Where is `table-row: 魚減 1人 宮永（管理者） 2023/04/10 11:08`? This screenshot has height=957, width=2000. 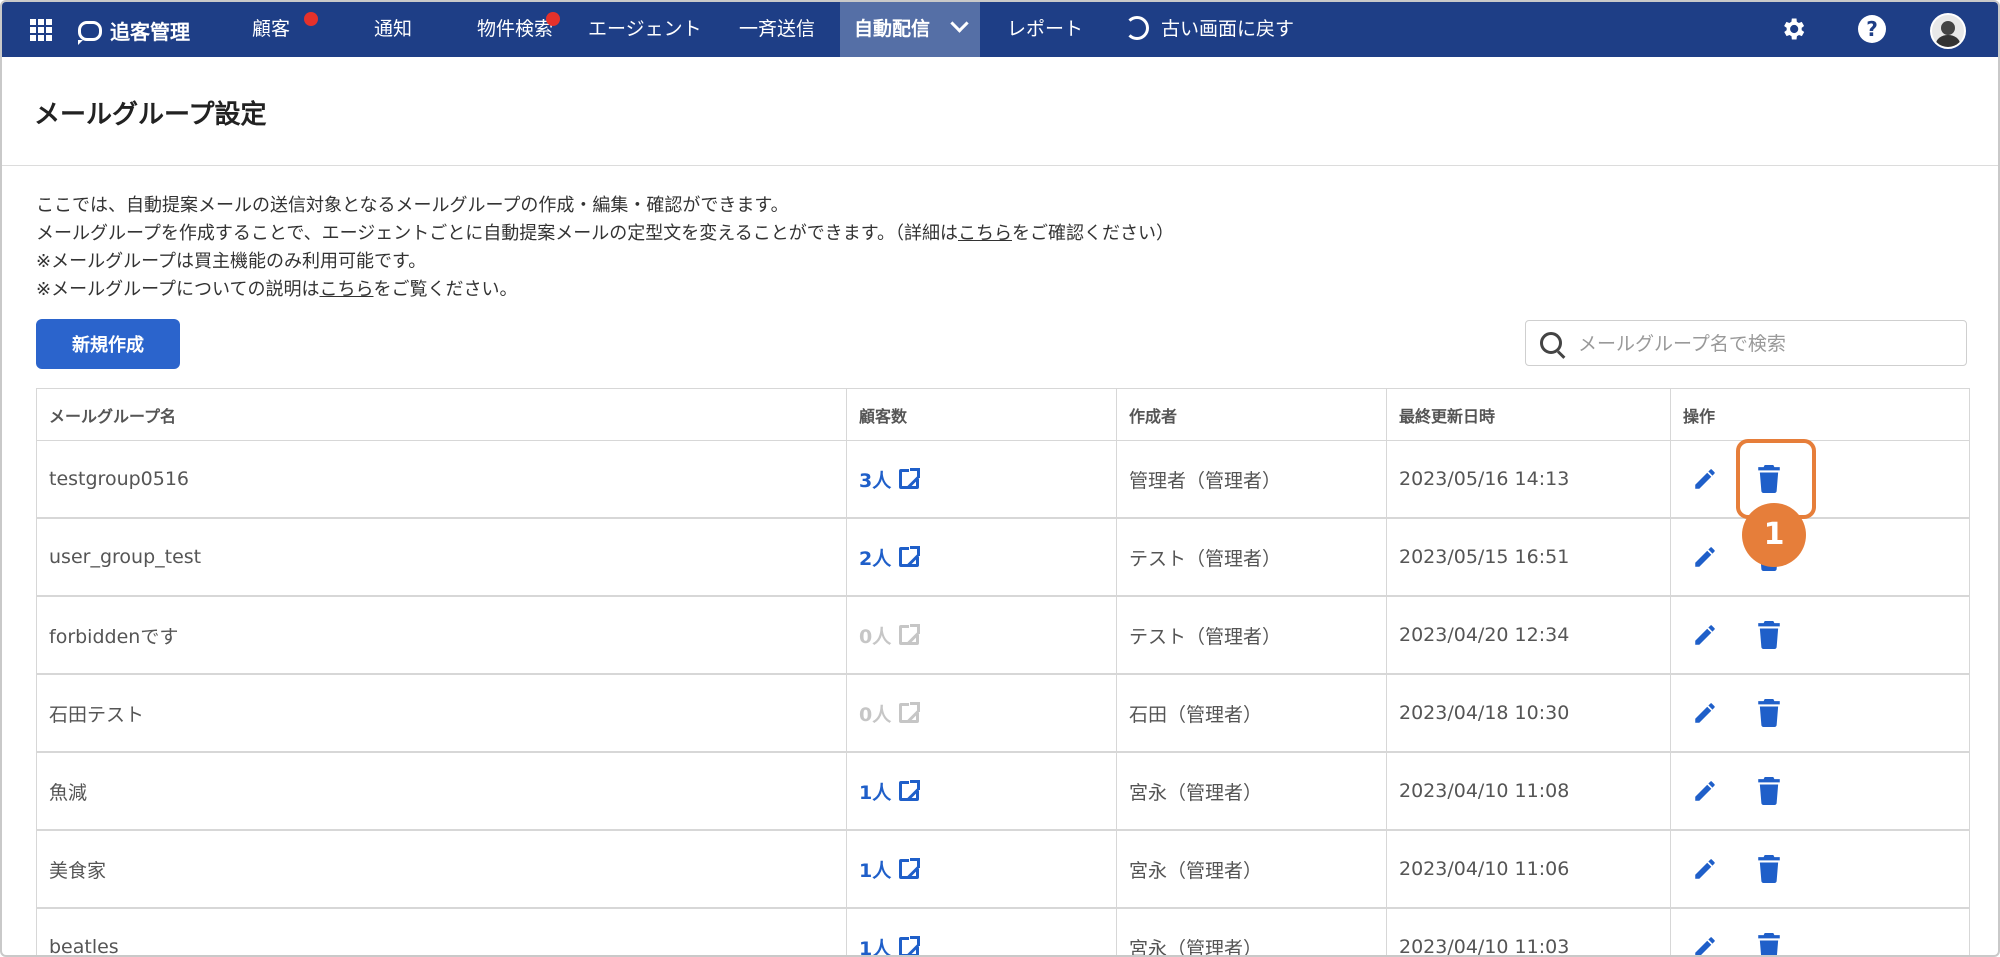
table-row: 魚減 1人 宮永（管理者） 2023/04/10 11:08 is located at coordinates (1003, 792).